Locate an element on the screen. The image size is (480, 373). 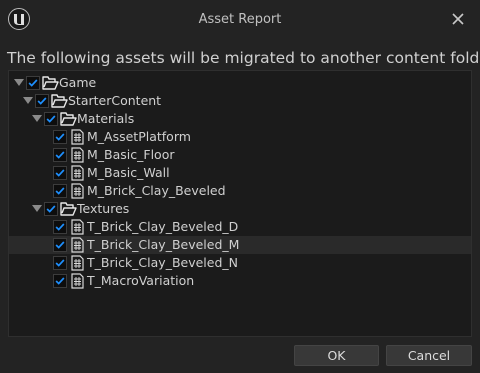
tree-item-row: T_Brick_Clay_Beveled_M is located at coordinates (240, 245).